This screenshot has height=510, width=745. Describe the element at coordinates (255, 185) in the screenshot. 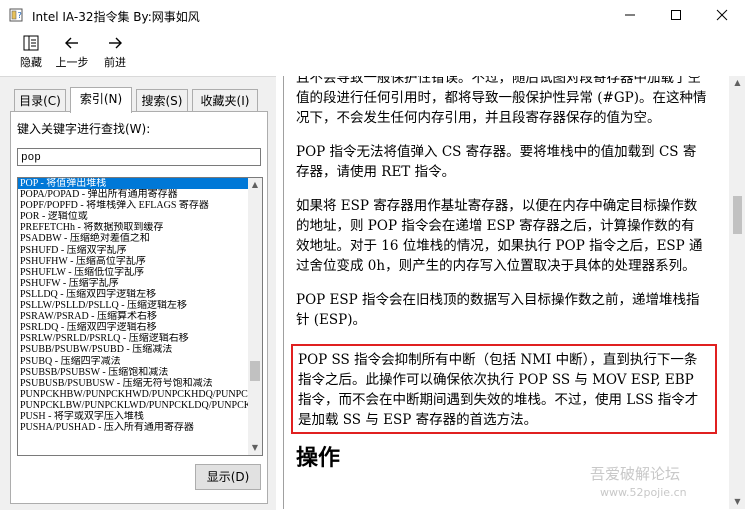

I see `scroll-up-icon: ▲` at that location.